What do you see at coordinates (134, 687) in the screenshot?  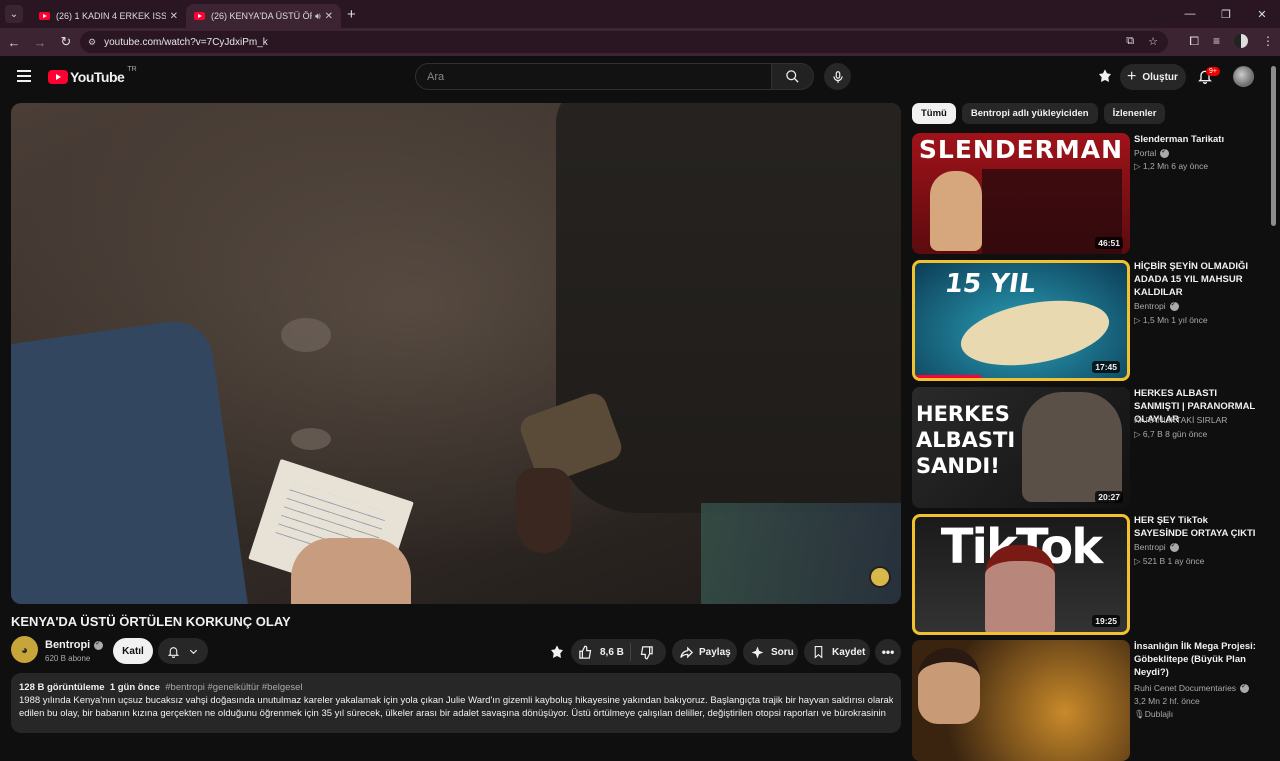 I see `upload-date: 1 gün önce` at bounding box center [134, 687].